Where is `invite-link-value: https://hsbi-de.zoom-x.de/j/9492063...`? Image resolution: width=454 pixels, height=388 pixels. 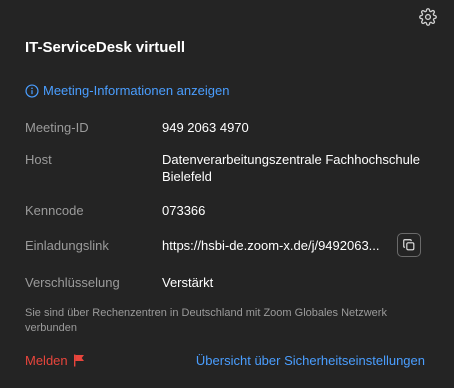 invite-link-value: https://hsbi-de.zoom-x.de/j/9492063... is located at coordinates (271, 245).